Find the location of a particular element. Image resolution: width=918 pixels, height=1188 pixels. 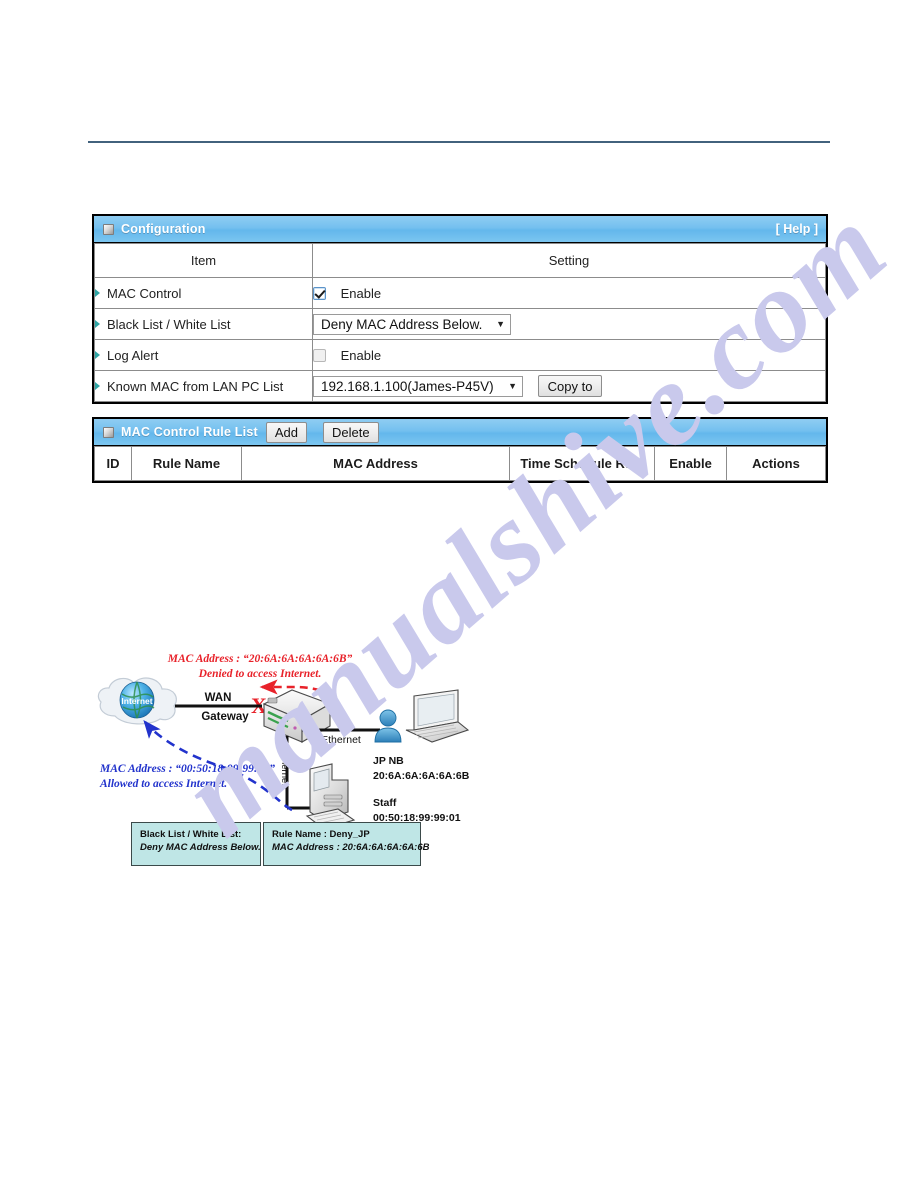

deny-note-line2: Denied to access Internet. is located at coordinates (260, 674).